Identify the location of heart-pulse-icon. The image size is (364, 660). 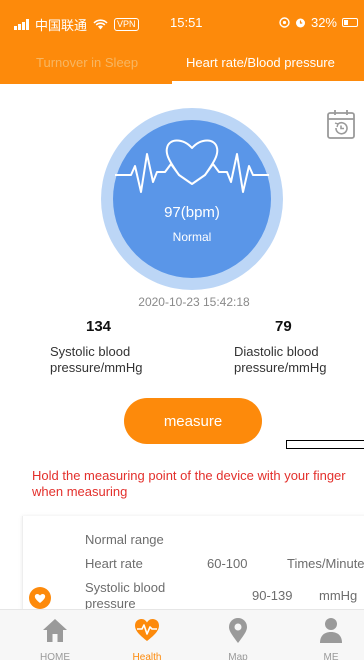
(192, 166).